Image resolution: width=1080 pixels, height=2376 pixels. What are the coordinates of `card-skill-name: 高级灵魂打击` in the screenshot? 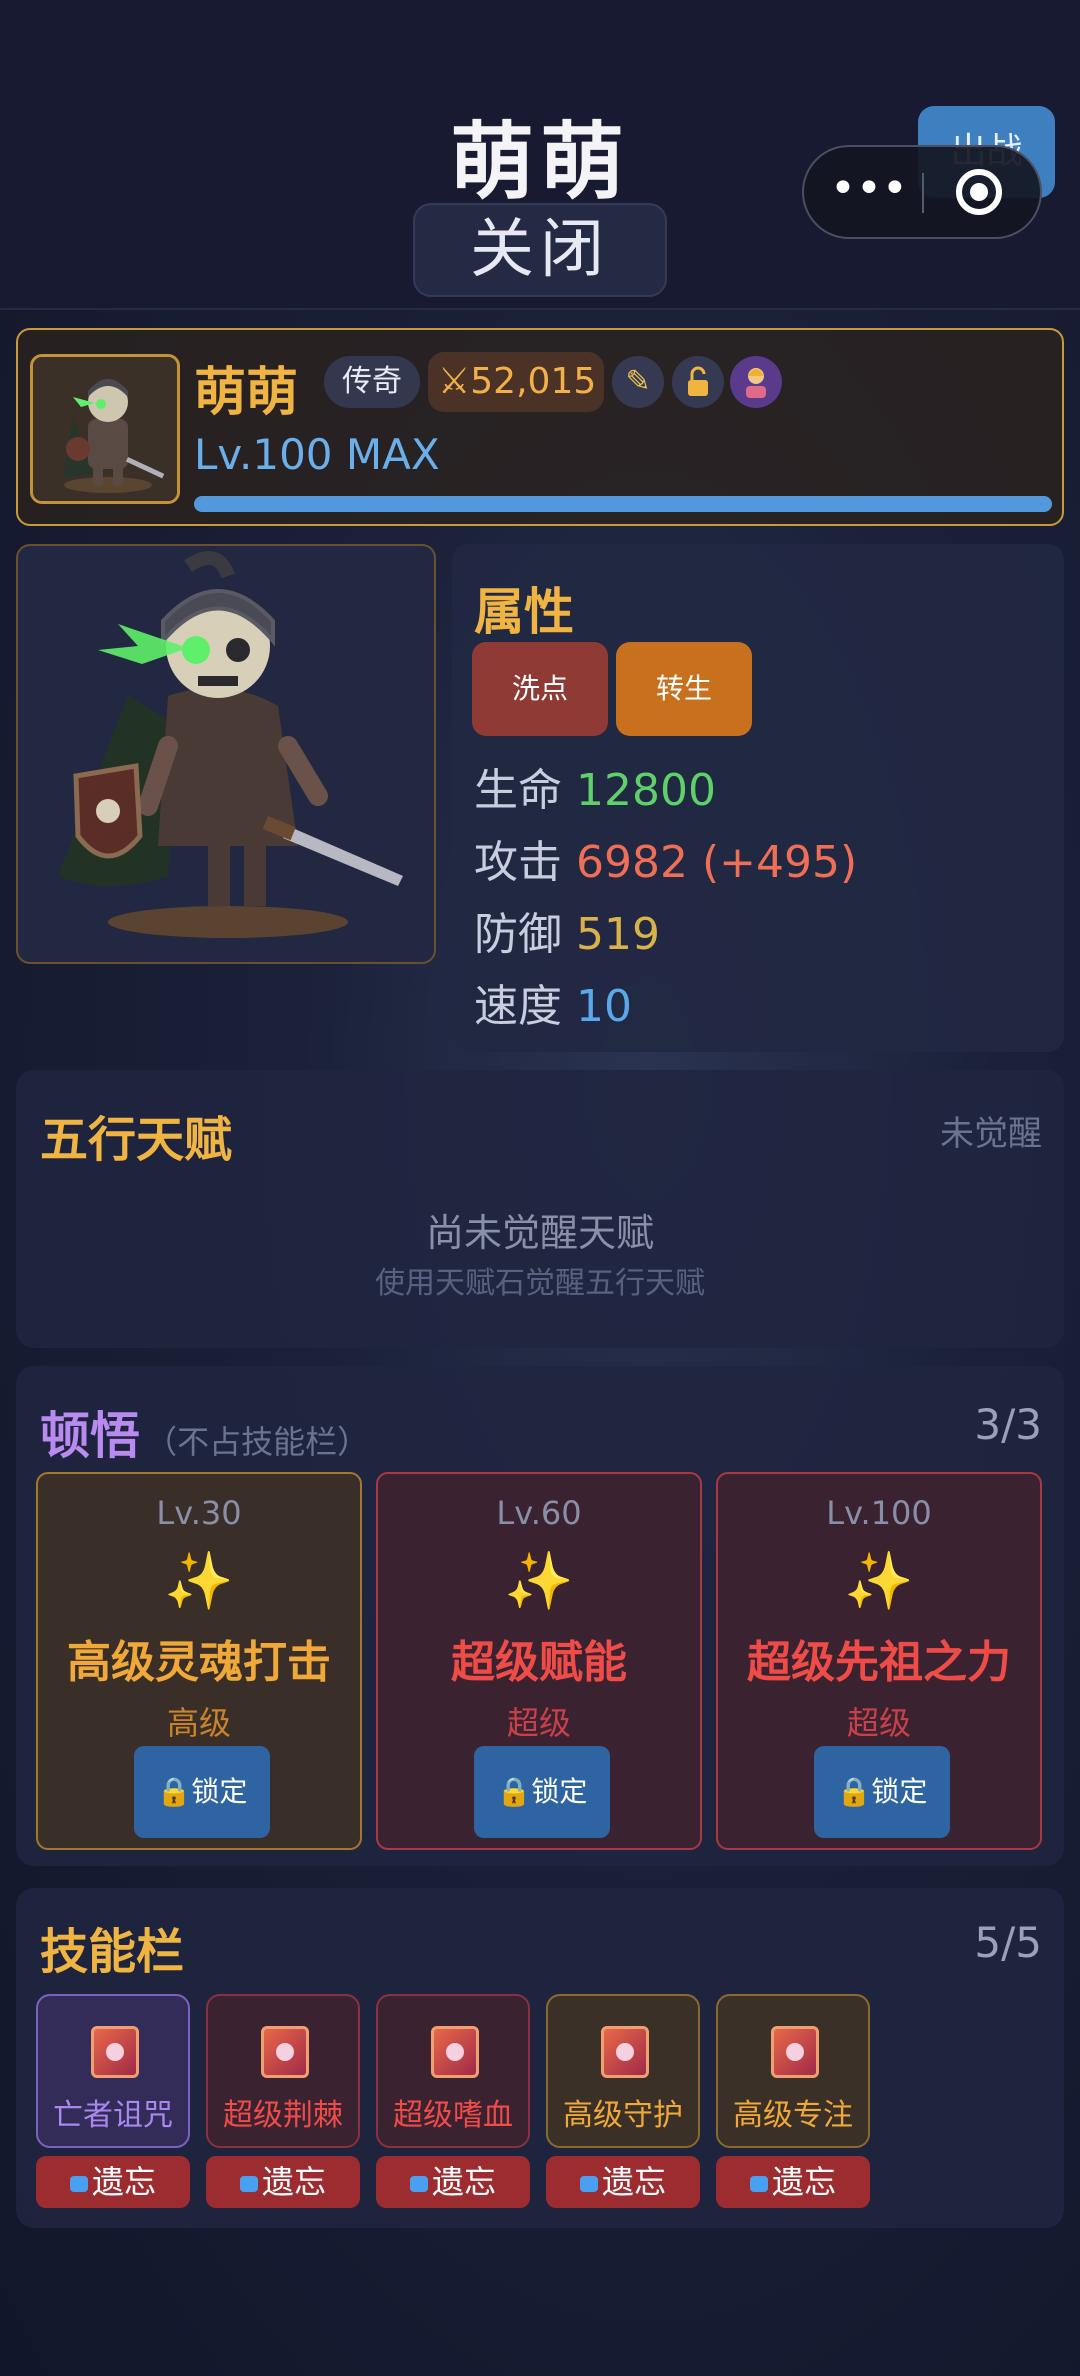 It's located at (199, 1662).